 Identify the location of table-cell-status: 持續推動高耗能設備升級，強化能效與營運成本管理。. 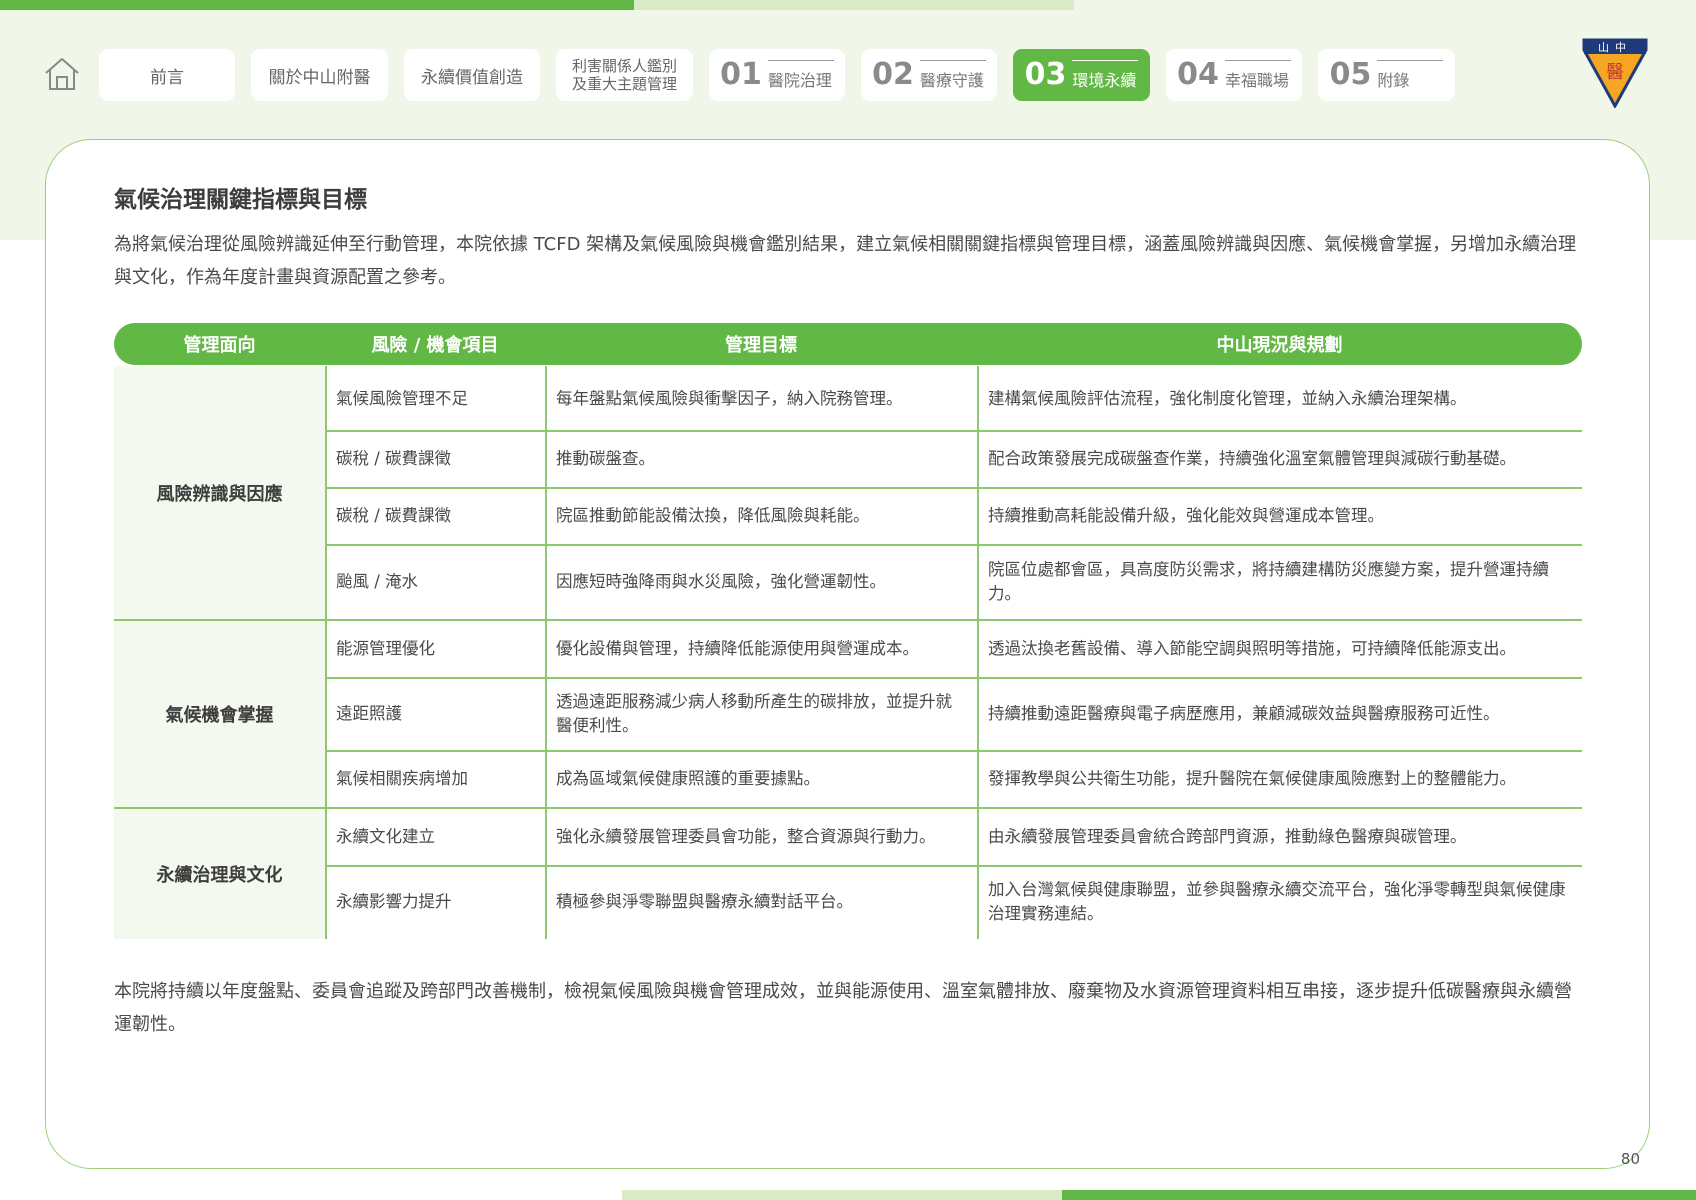
(1280, 516).